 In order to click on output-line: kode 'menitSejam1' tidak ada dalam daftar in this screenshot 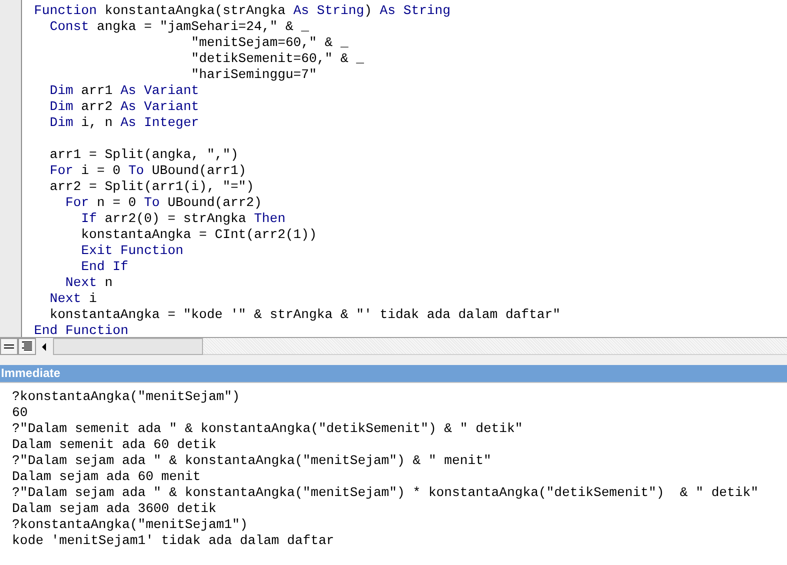, I will do `click(173, 541)`.